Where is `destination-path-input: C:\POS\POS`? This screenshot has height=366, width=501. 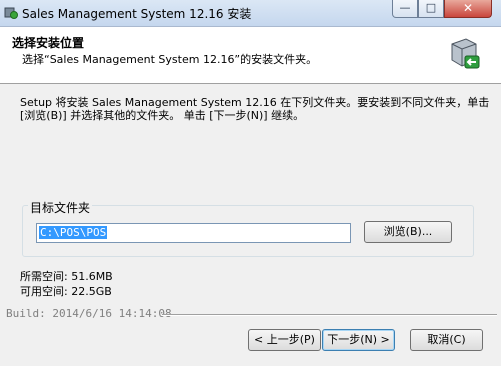
destination-path-input: C:\POS\POS is located at coordinates (193, 233).